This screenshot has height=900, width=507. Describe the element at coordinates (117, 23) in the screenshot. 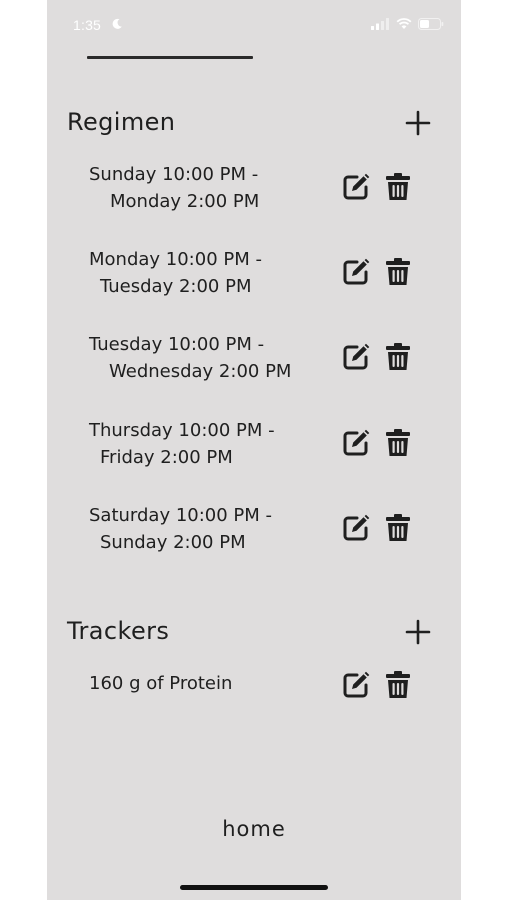

I see `moon-icon` at that location.